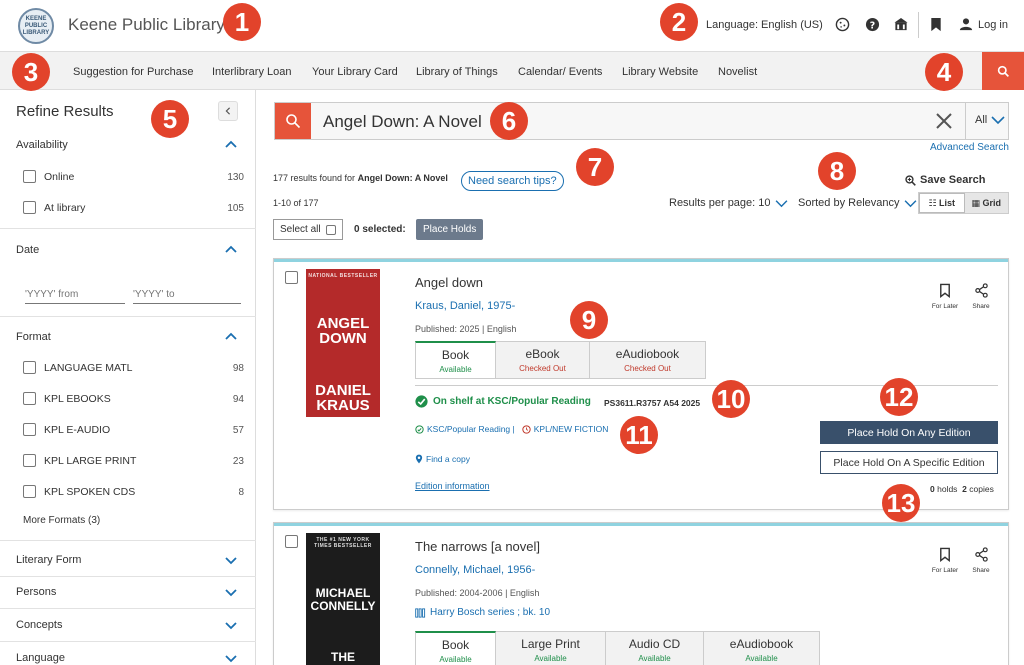 Image resolution: width=1024 pixels, height=665 pixels. I want to click on library-building-icon, so click(901, 24).